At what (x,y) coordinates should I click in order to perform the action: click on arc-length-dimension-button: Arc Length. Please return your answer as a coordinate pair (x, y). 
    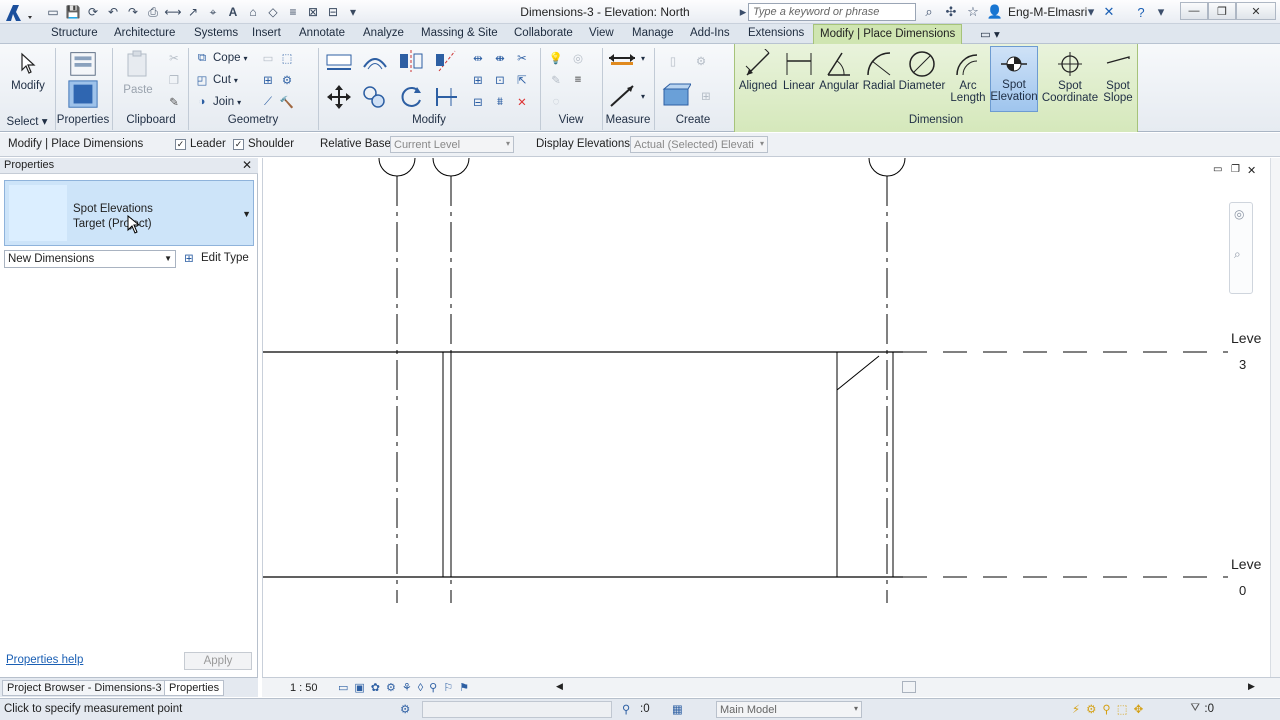
    Looking at the image, I should click on (968, 76).